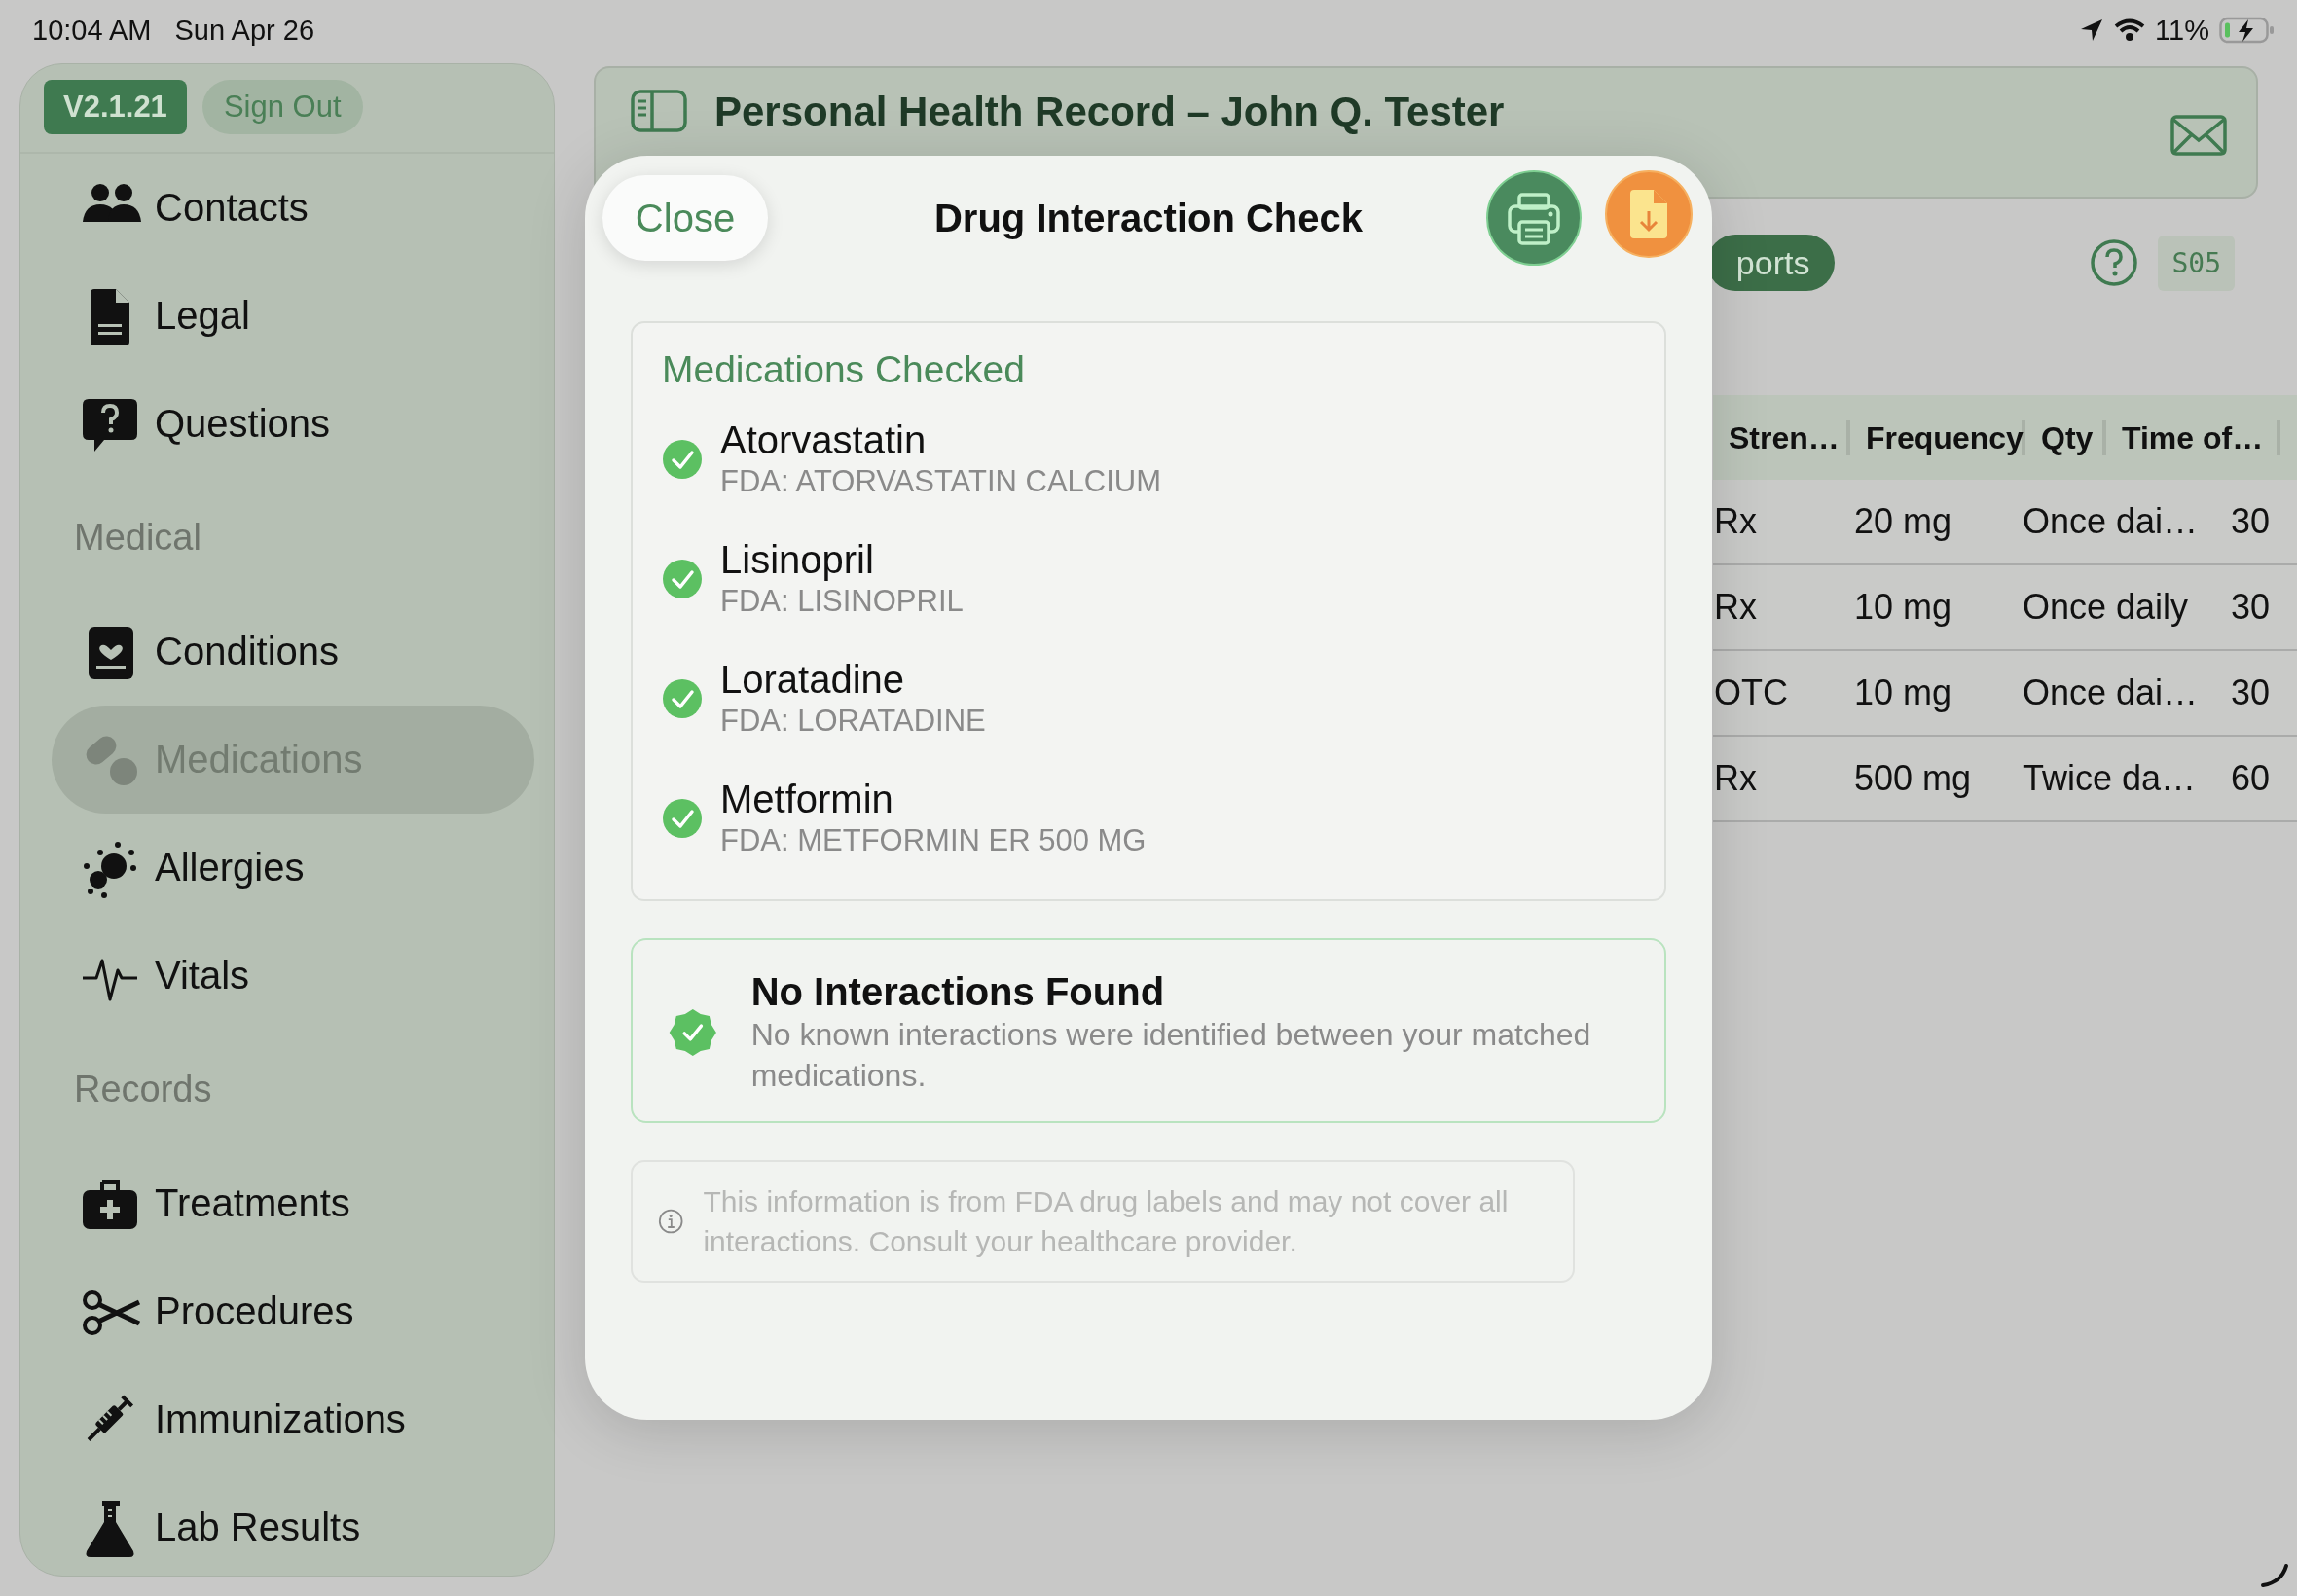  Describe the element at coordinates (2251, 779) in the screenshot. I see `table-cell-text: 60` at that location.